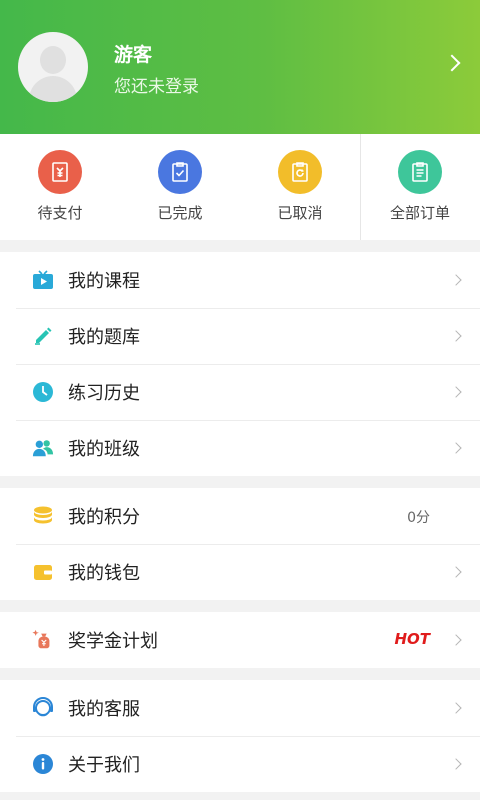 The width and height of the screenshot is (480, 800). Describe the element at coordinates (60, 172) in the screenshot. I see `pending-payment-icon` at that location.